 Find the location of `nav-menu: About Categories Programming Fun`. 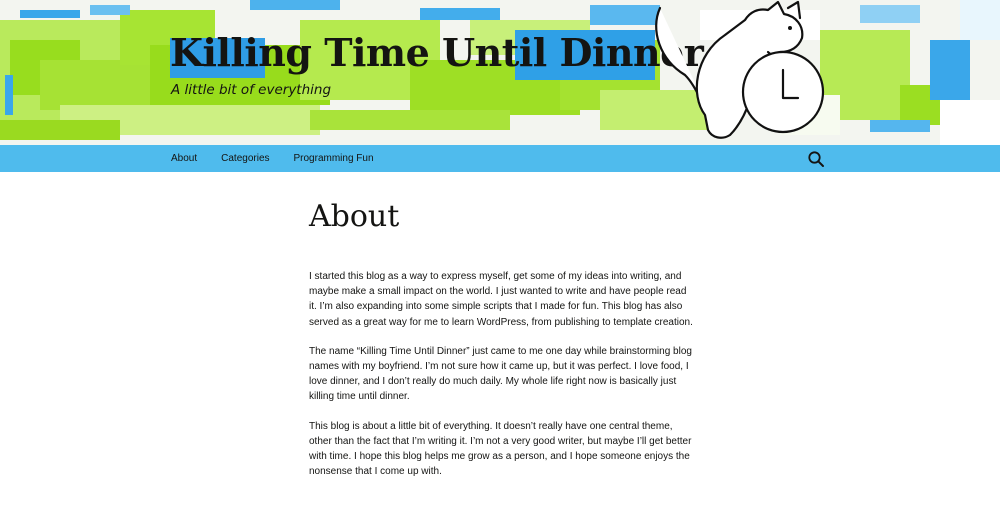

nav-menu: About Categories Programming Fun is located at coordinates (284, 158).